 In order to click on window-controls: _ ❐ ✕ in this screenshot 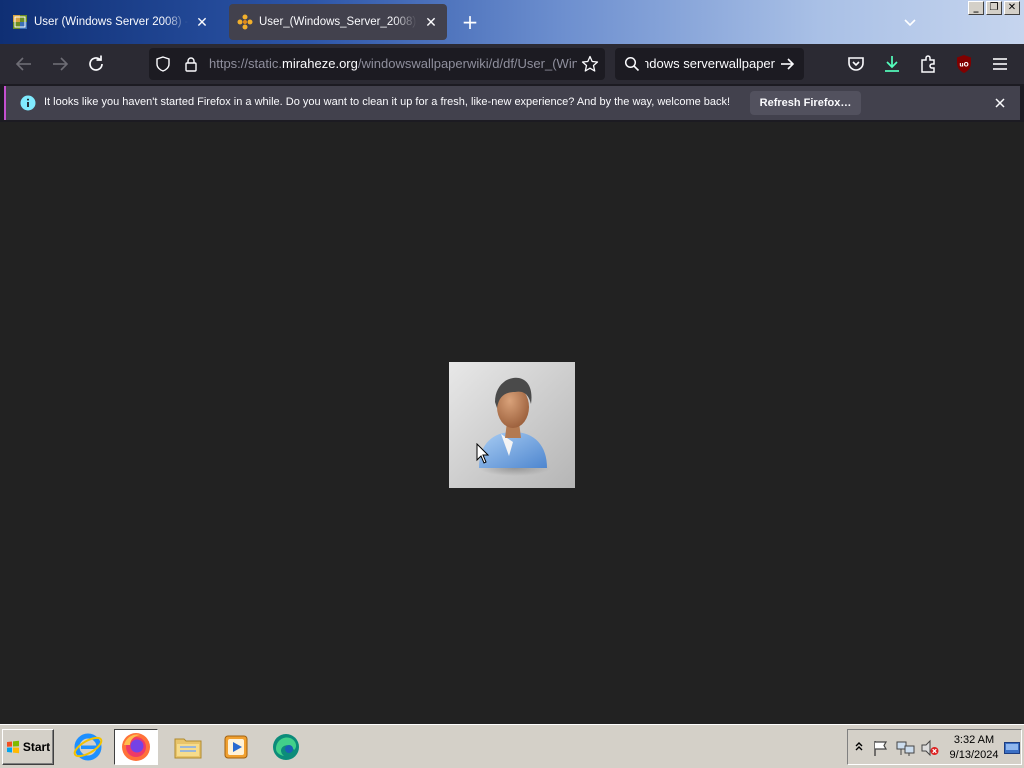, I will do `click(994, 8)`.